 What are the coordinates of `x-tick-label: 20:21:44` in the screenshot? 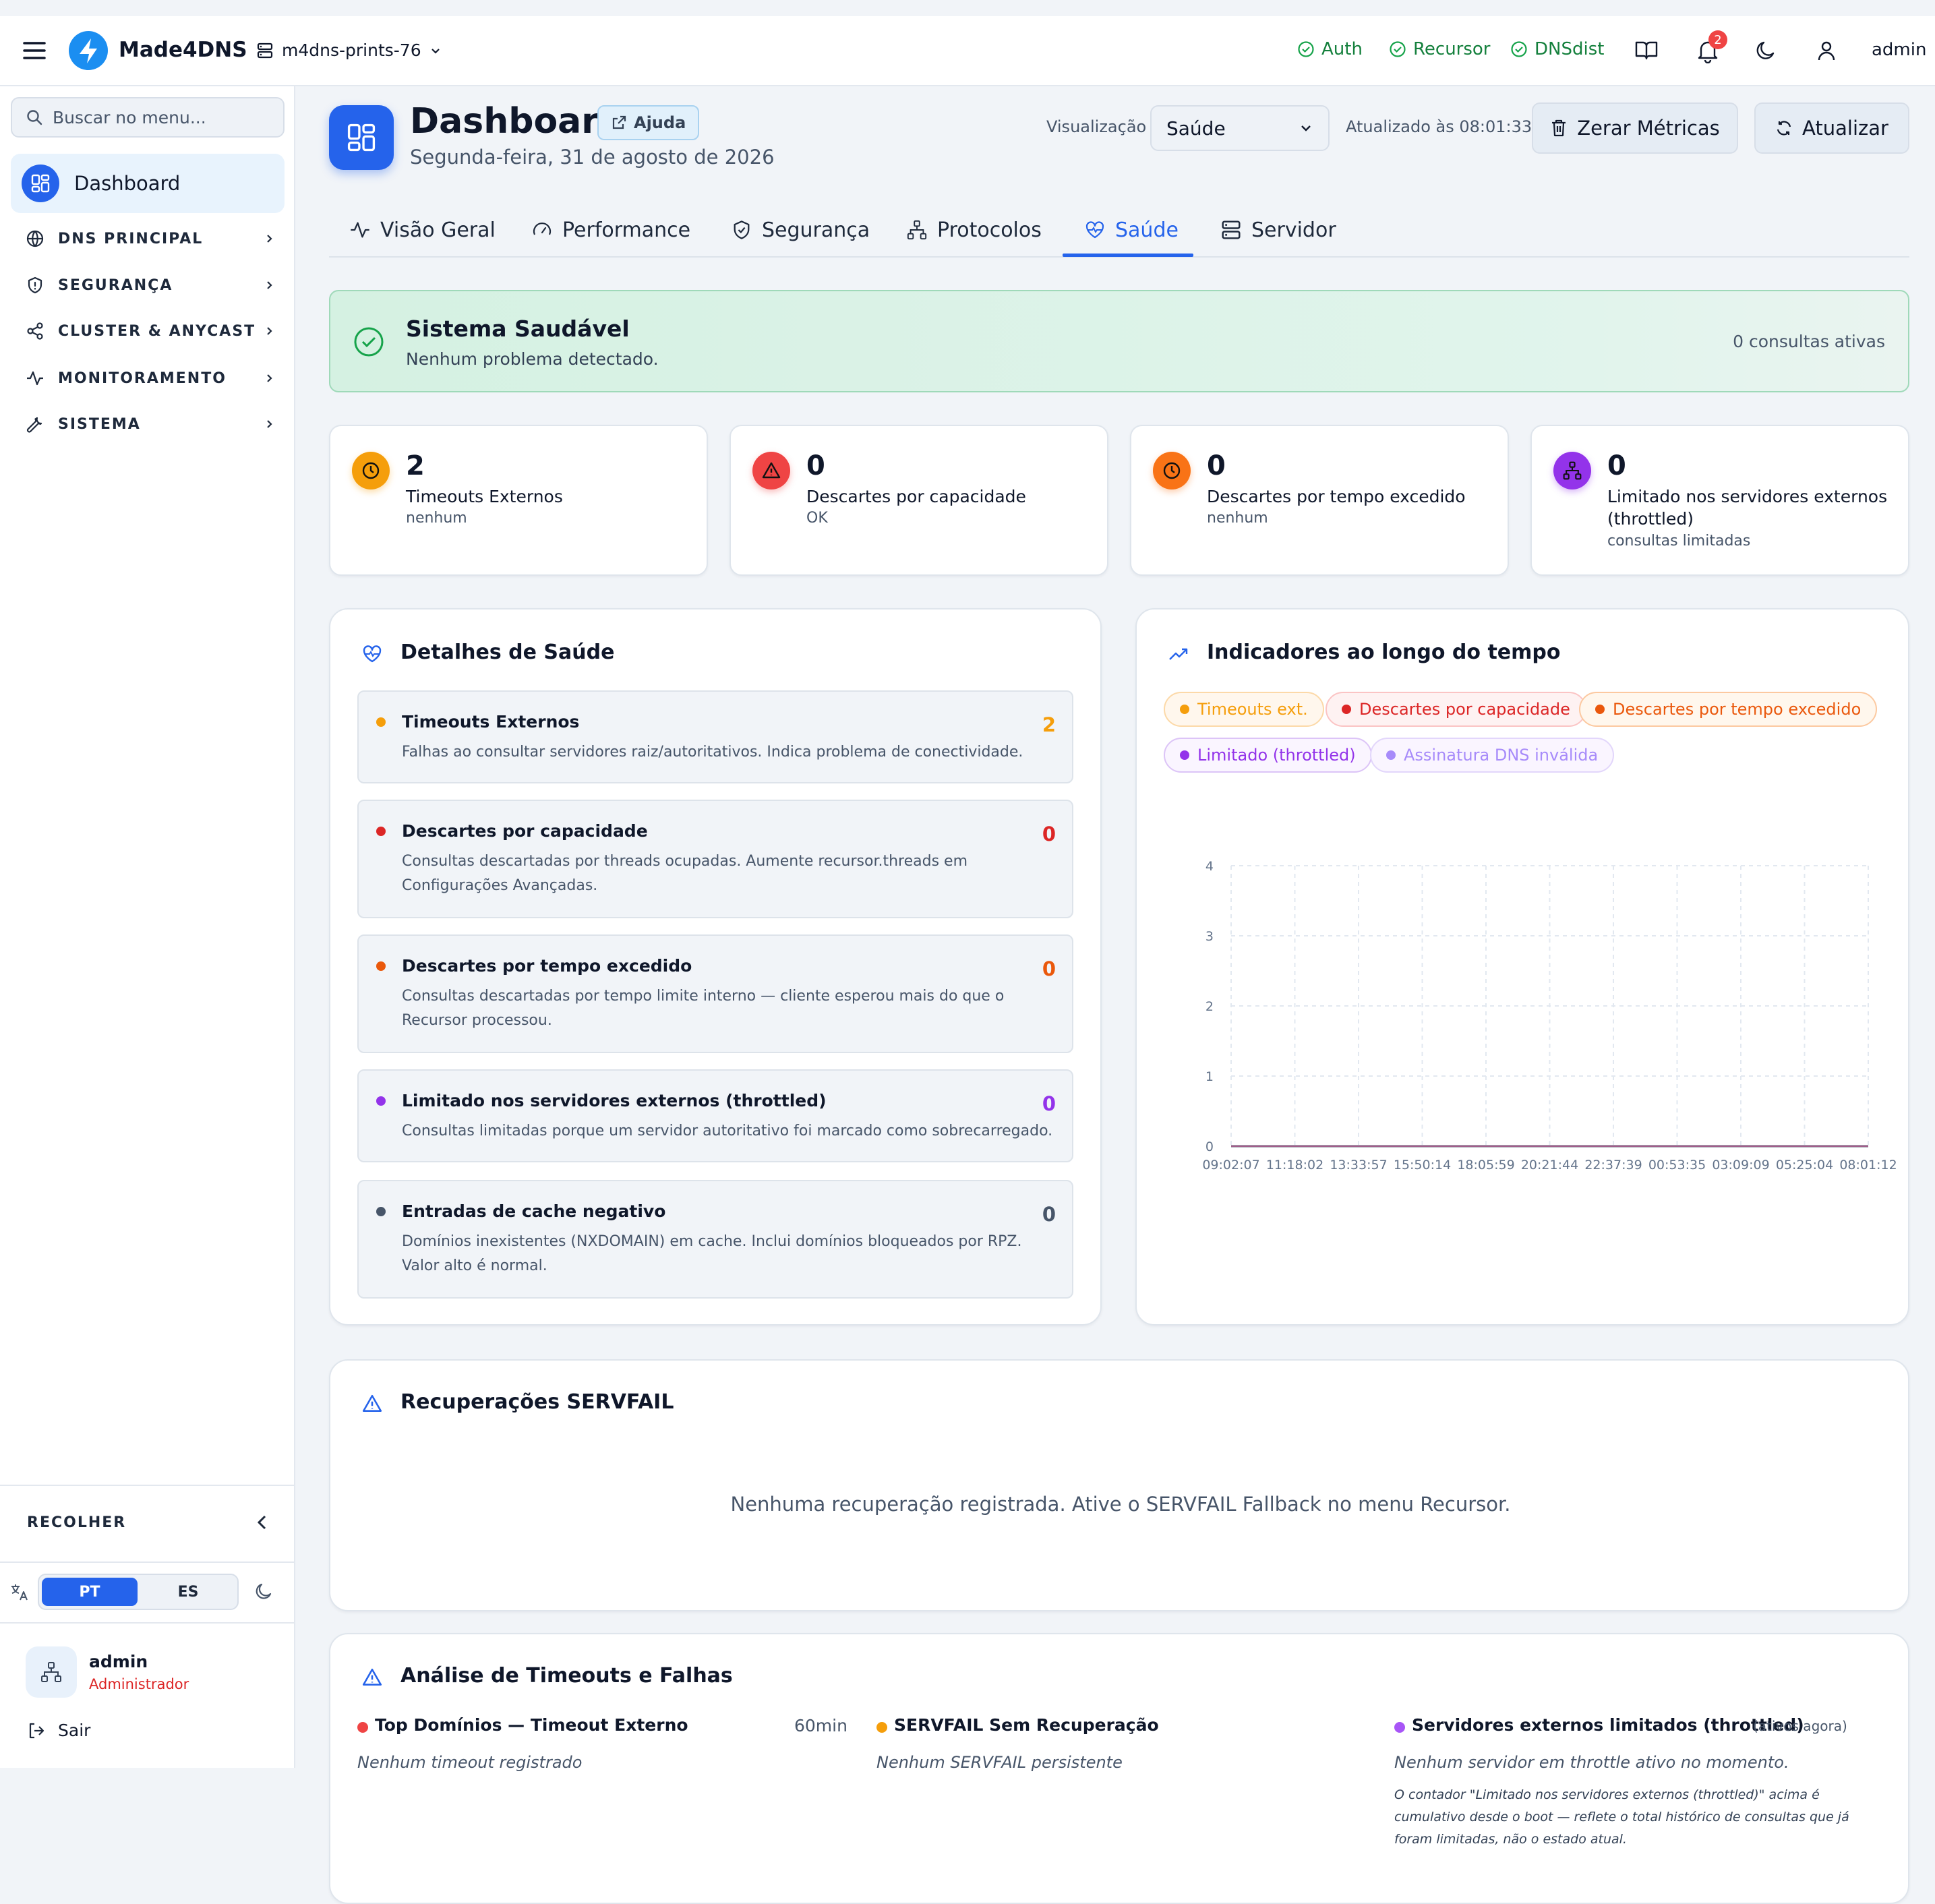 It's located at (1550, 1165).